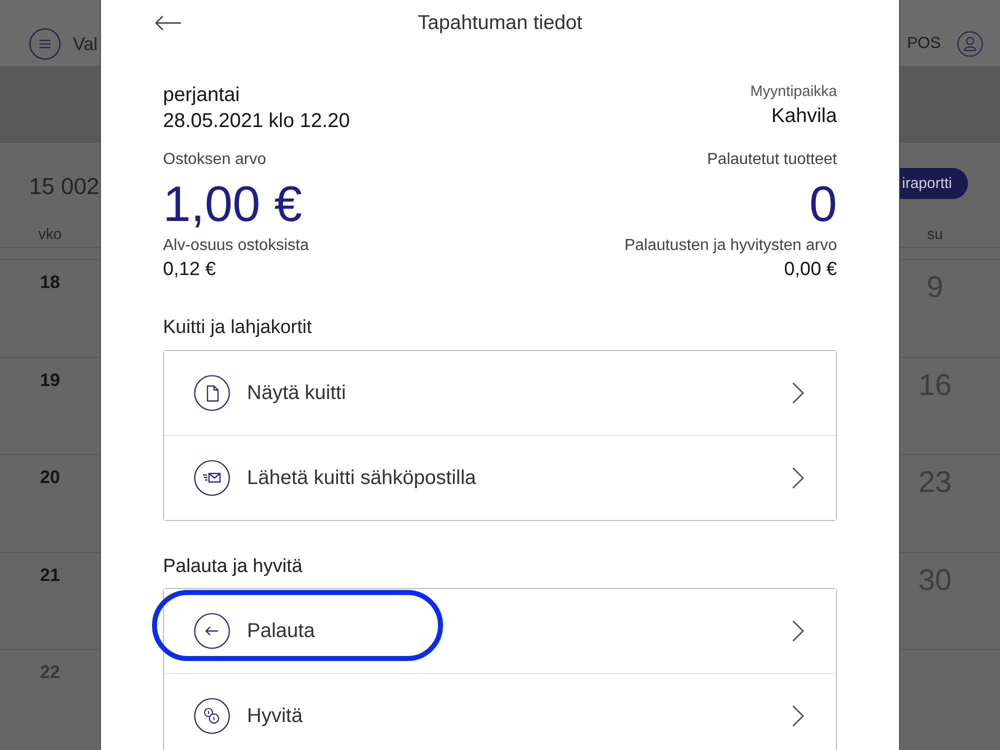 Image resolution: width=1000 pixels, height=750 pixels. What do you see at coordinates (201, 95) in the screenshot?
I see `weekday-text: perjantai` at bounding box center [201, 95].